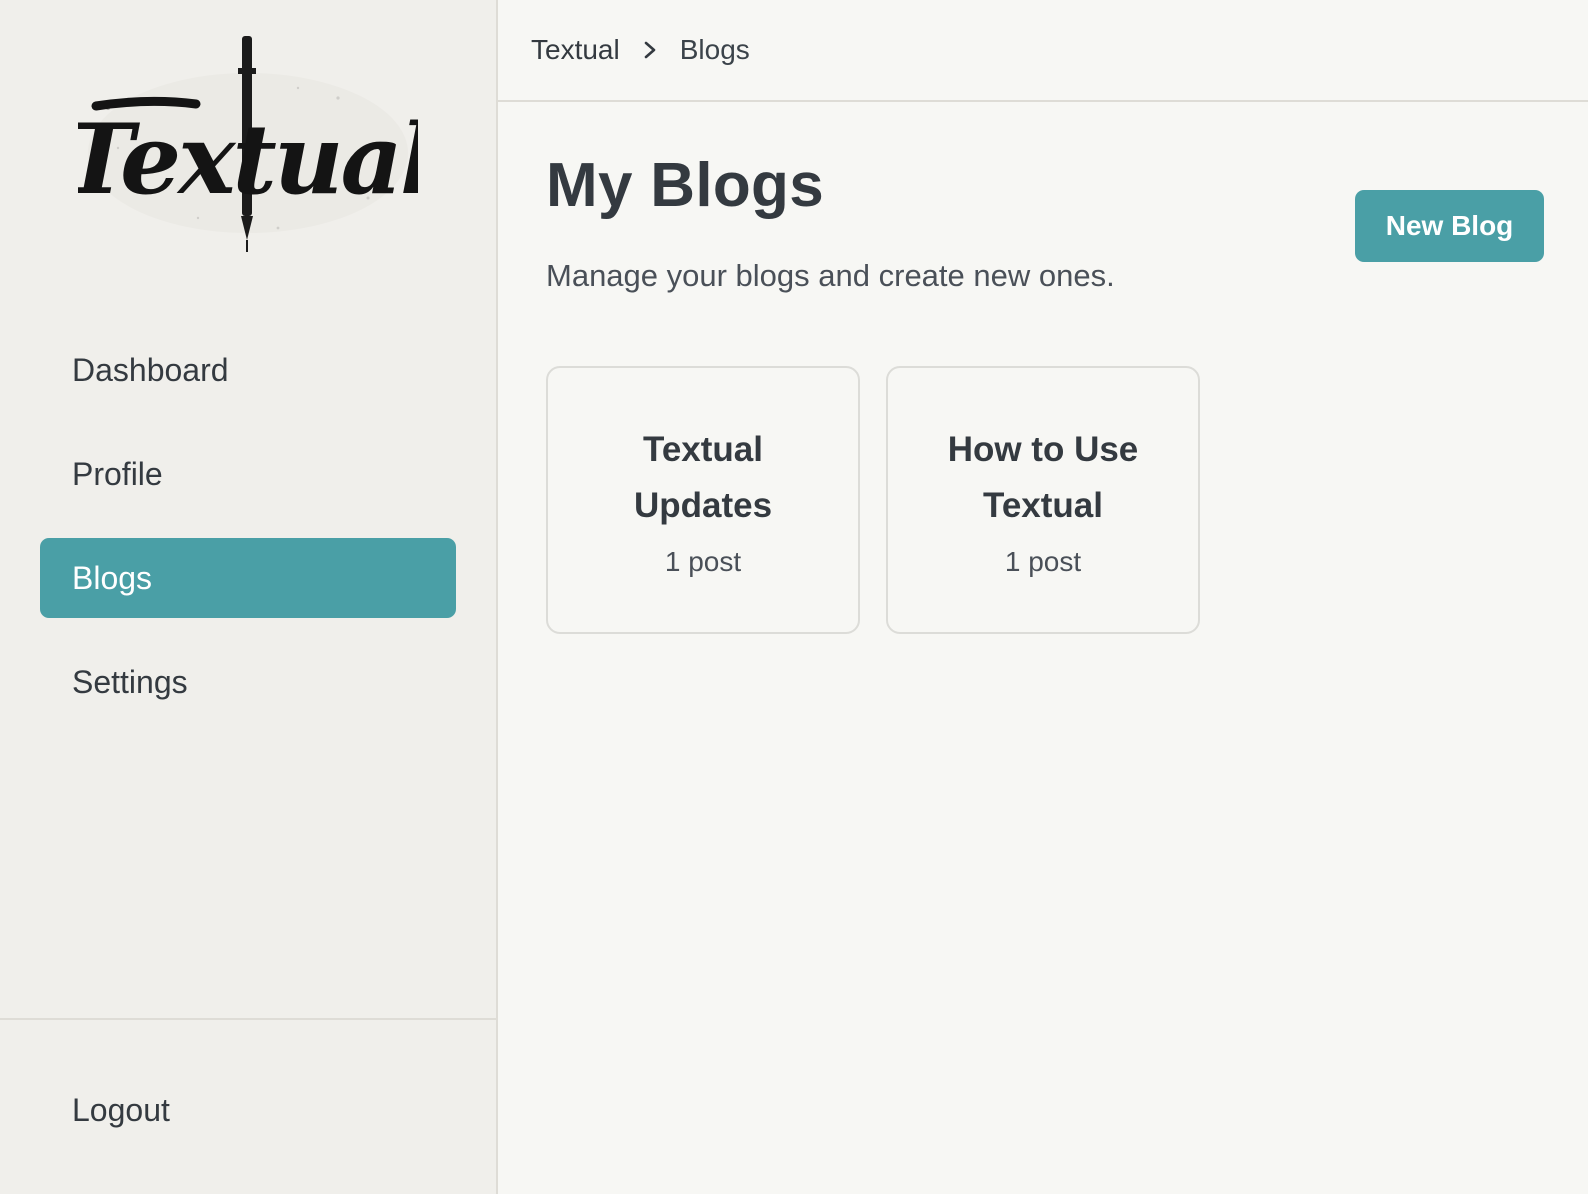  I want to click on sidebar-item-label: Profile, so click(117, 473).